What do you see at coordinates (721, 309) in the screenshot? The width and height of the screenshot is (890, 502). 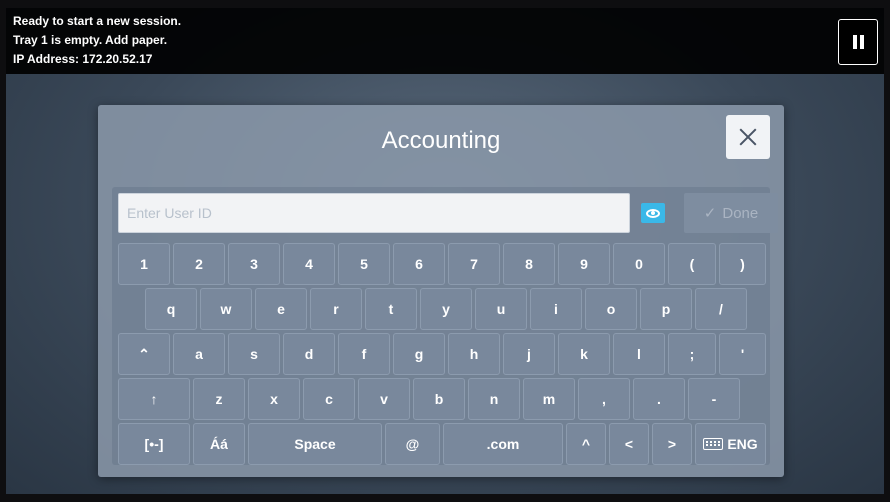 I see `key-slash: /` at bounding box center [721, 309].